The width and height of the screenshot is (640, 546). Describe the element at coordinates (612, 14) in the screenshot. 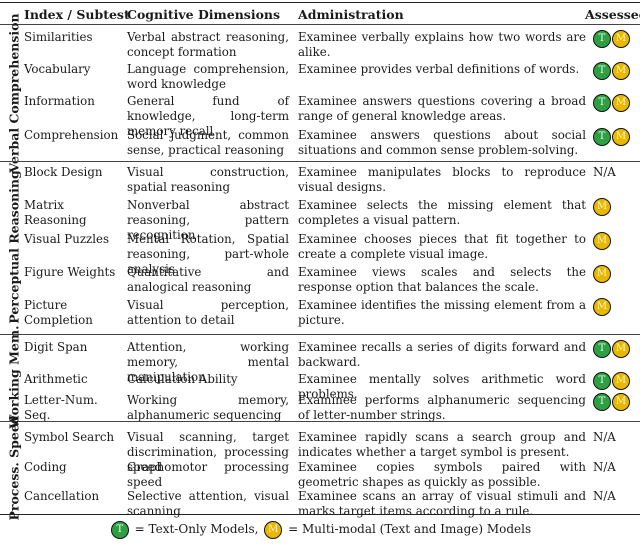

I see `header-assessed: Assessed` at that location.